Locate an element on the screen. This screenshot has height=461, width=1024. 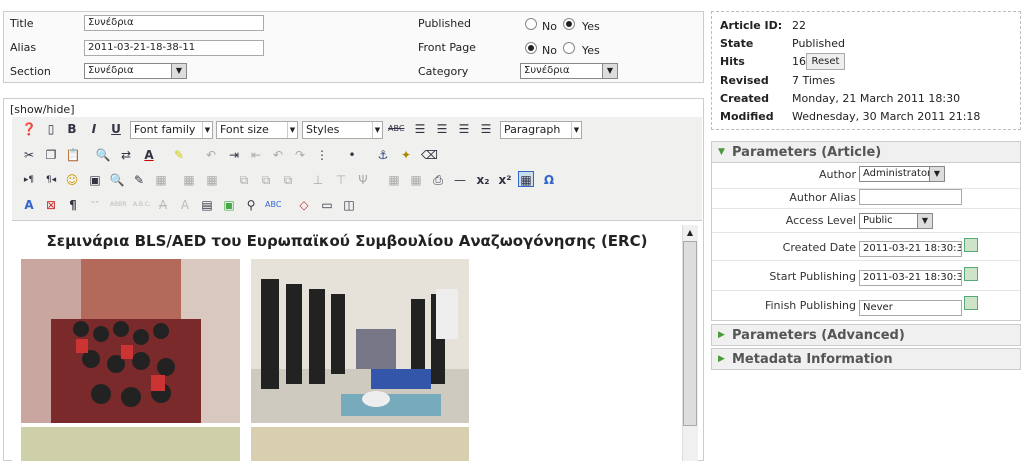
scroll-thumb is located at coordinates (690, 333).